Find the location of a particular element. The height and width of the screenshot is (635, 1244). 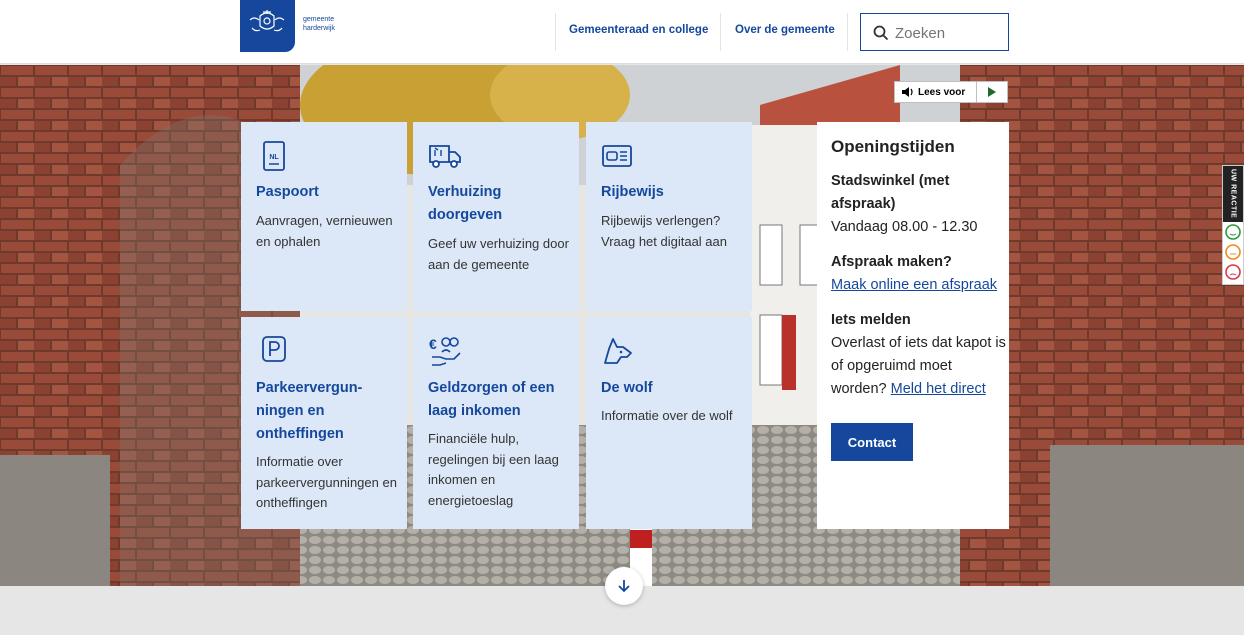

tile-title: Paspoort is located at coordinates (287, 192).